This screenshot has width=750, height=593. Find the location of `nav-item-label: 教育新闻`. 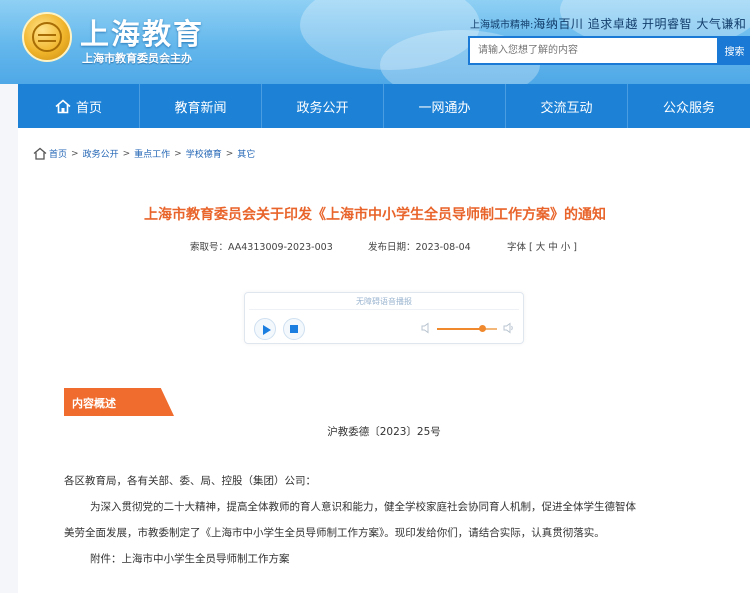

nav-item-label: 教育新闻 is located at coordinates (200, 108).